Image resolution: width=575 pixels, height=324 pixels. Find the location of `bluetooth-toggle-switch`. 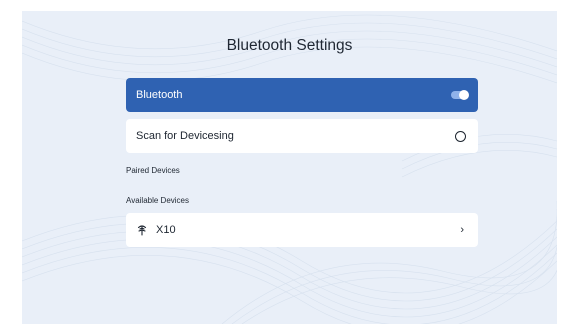

bluetooth-toggle-switch is located at coordinates (460, 95).